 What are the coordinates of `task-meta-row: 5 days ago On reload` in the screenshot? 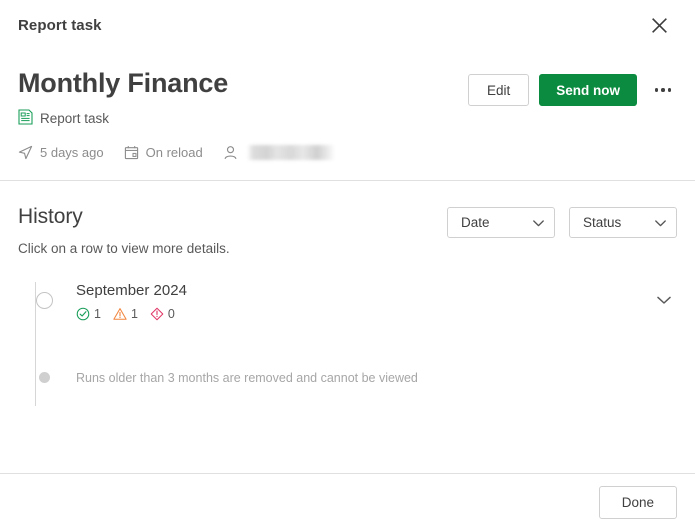 It's located at (243, 153).